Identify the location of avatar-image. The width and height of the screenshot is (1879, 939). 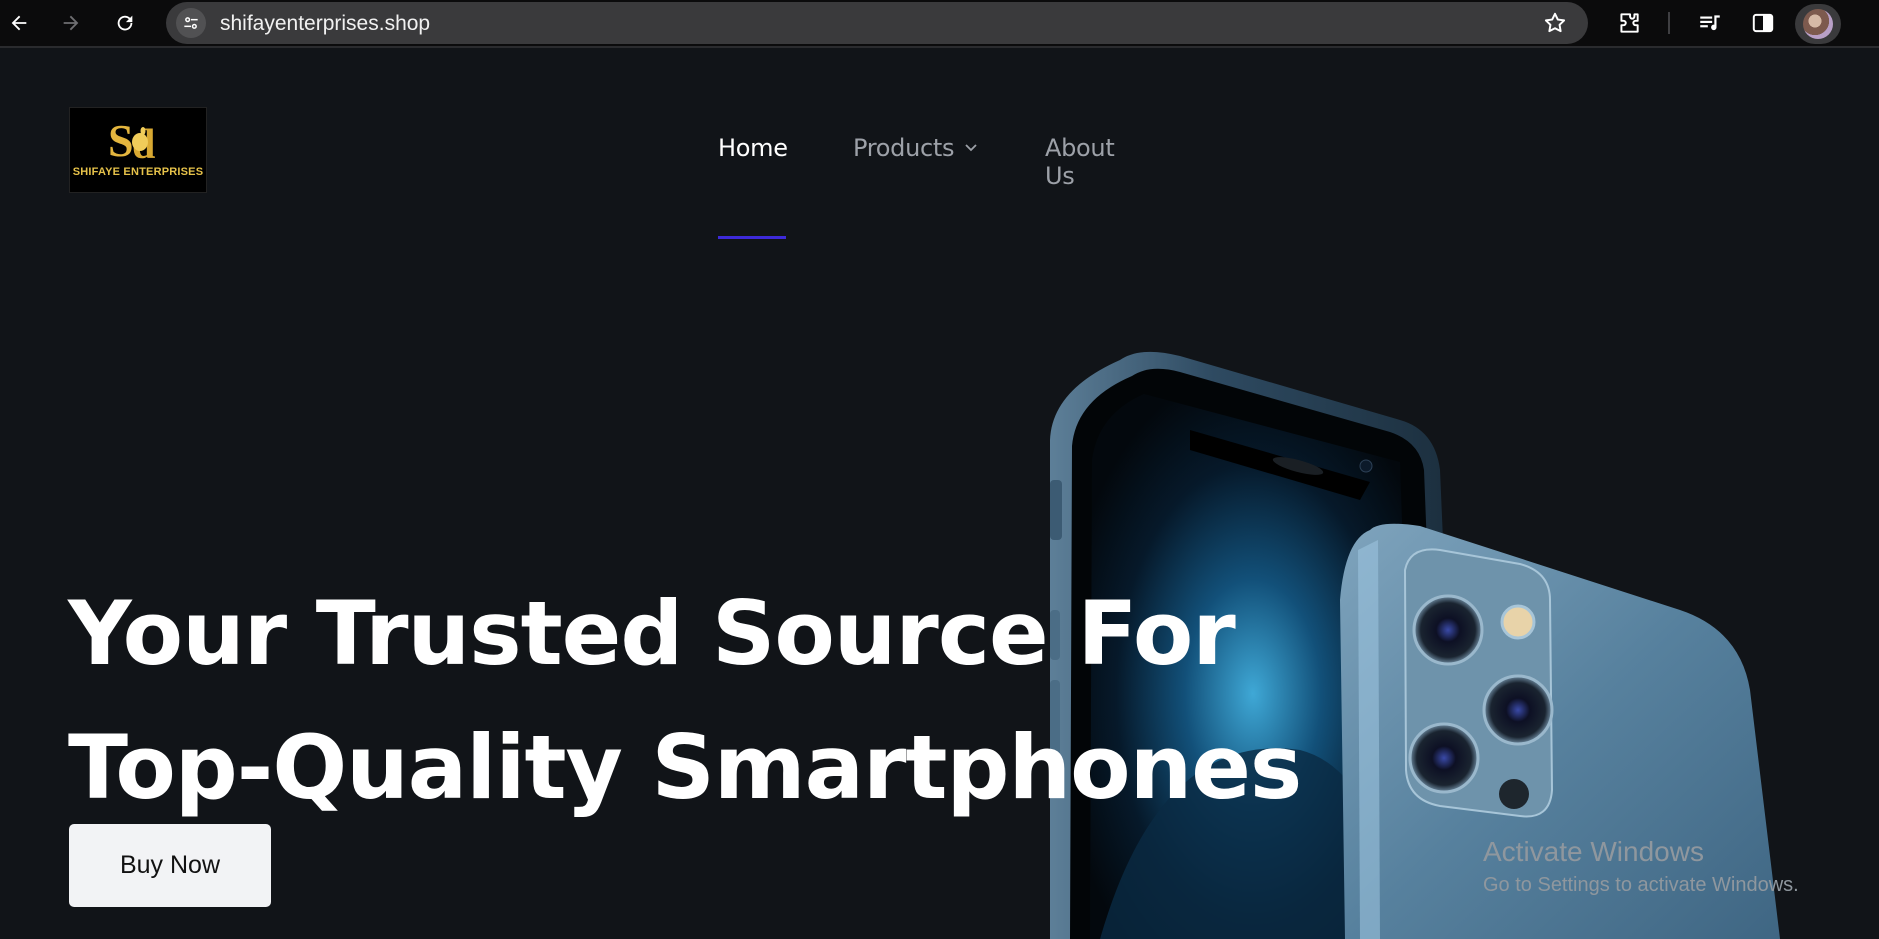
(1818, 24).